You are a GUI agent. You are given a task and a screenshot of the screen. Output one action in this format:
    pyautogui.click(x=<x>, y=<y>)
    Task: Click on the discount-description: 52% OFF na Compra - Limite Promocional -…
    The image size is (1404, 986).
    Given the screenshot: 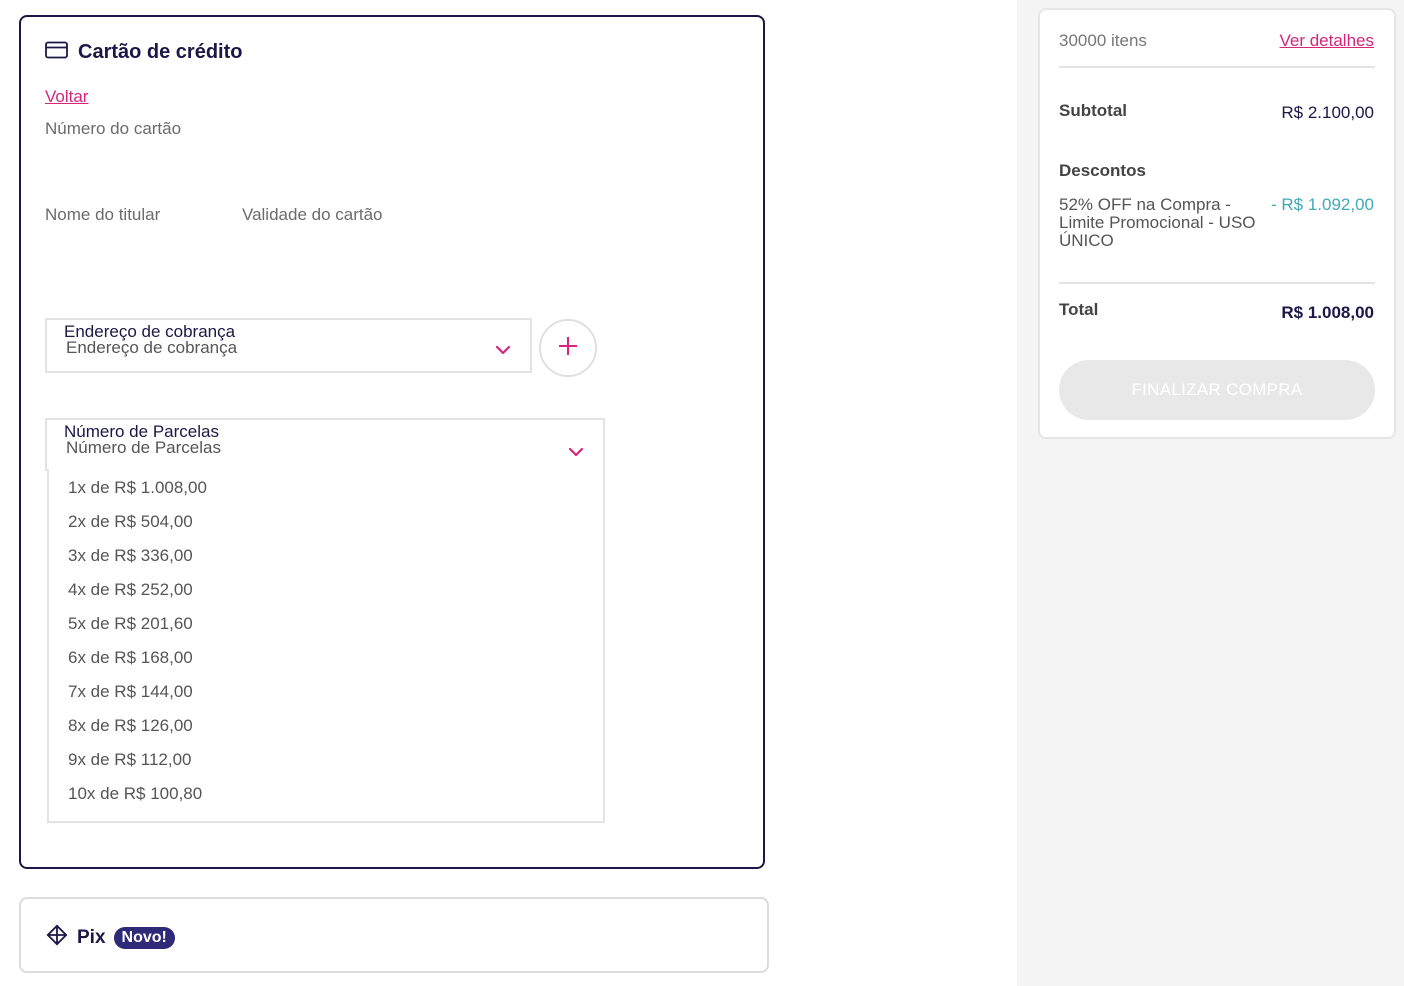 What is the action you would take?
    pyautogui.click(x=1157, y=222)
    